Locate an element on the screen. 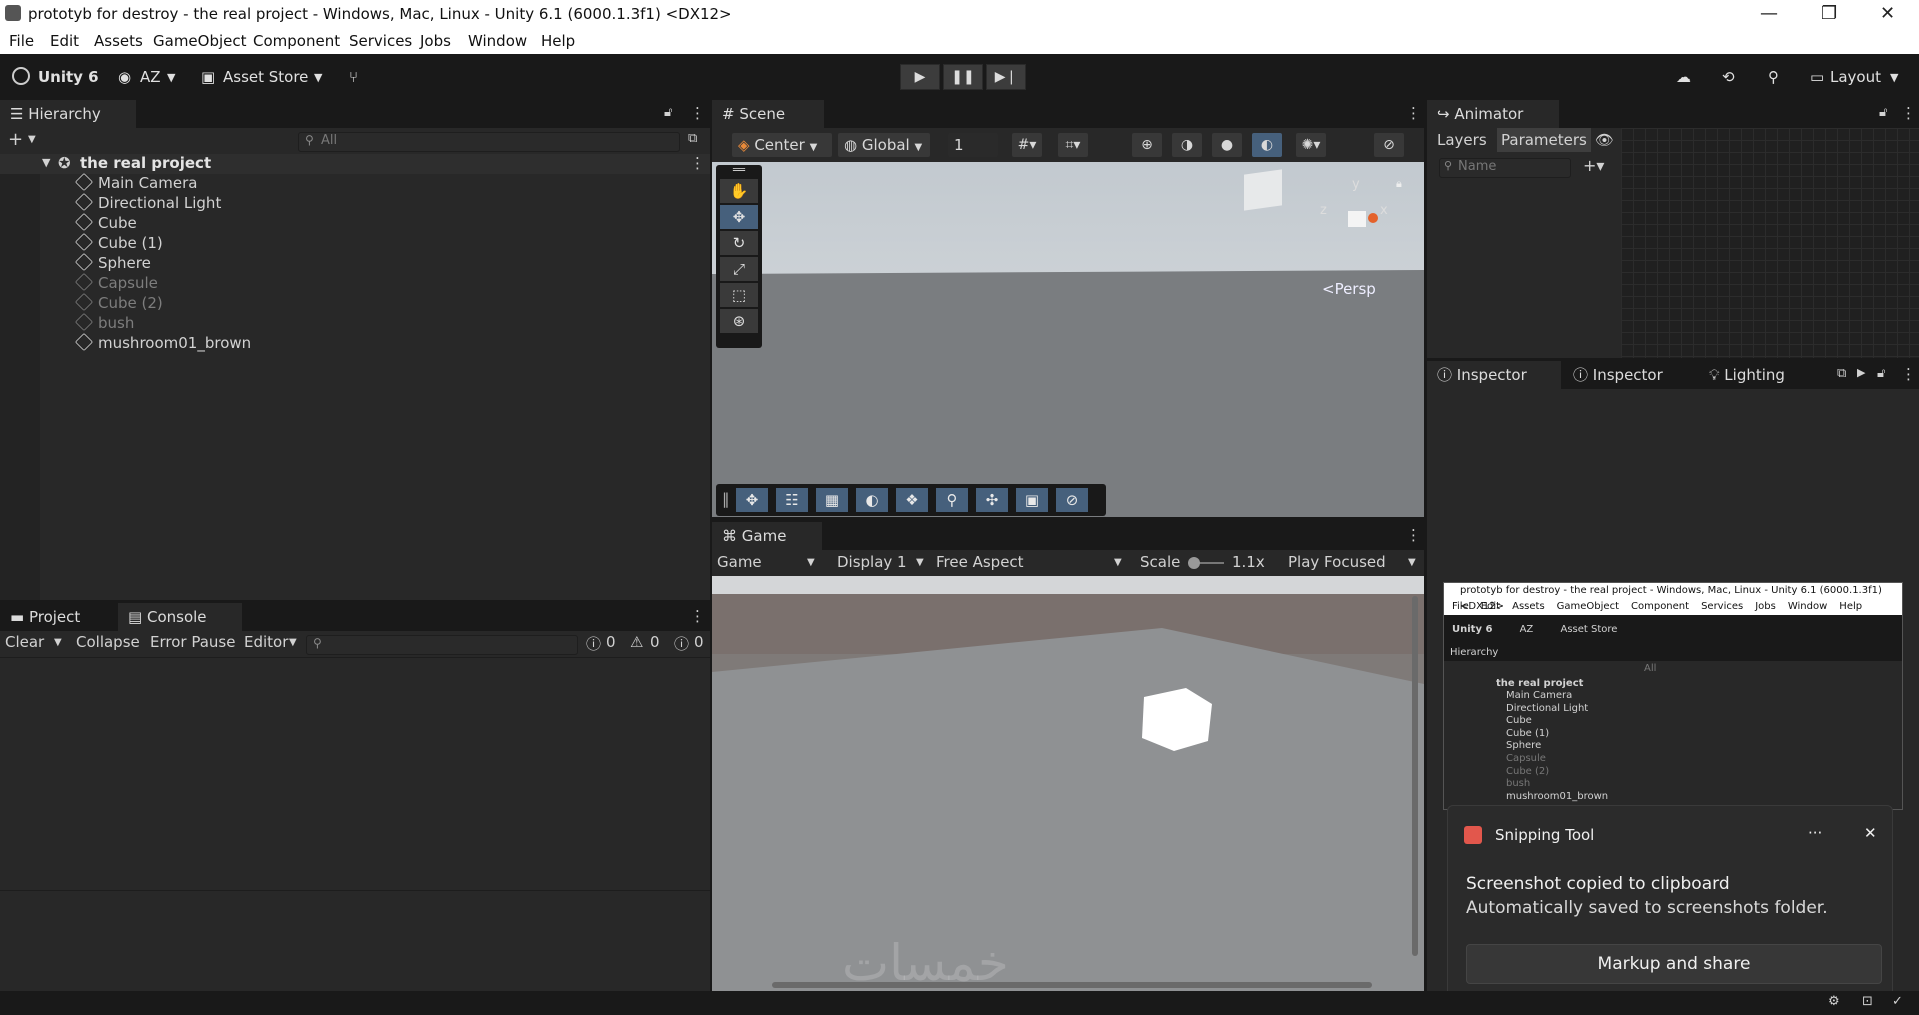 The height and width of the screenshot is (1015, 1919). gizmo-lock-icon: 🔒︎ is located at coordinates (1399, 184).